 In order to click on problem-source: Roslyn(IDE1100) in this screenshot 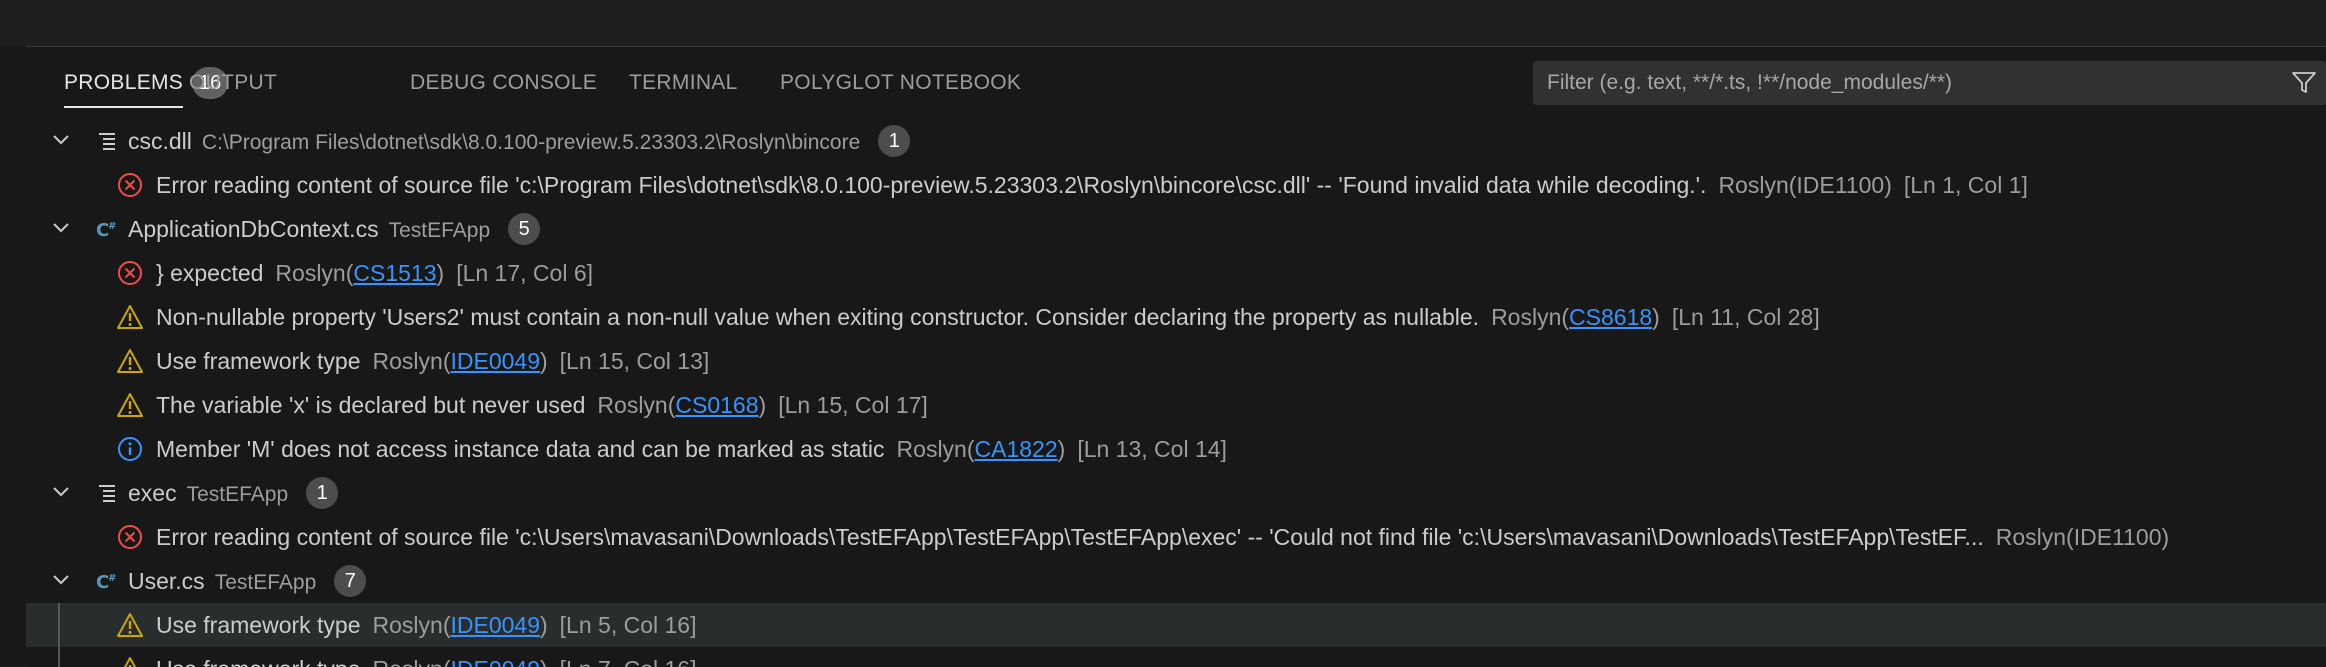, I will do `click(2082, 537)`.